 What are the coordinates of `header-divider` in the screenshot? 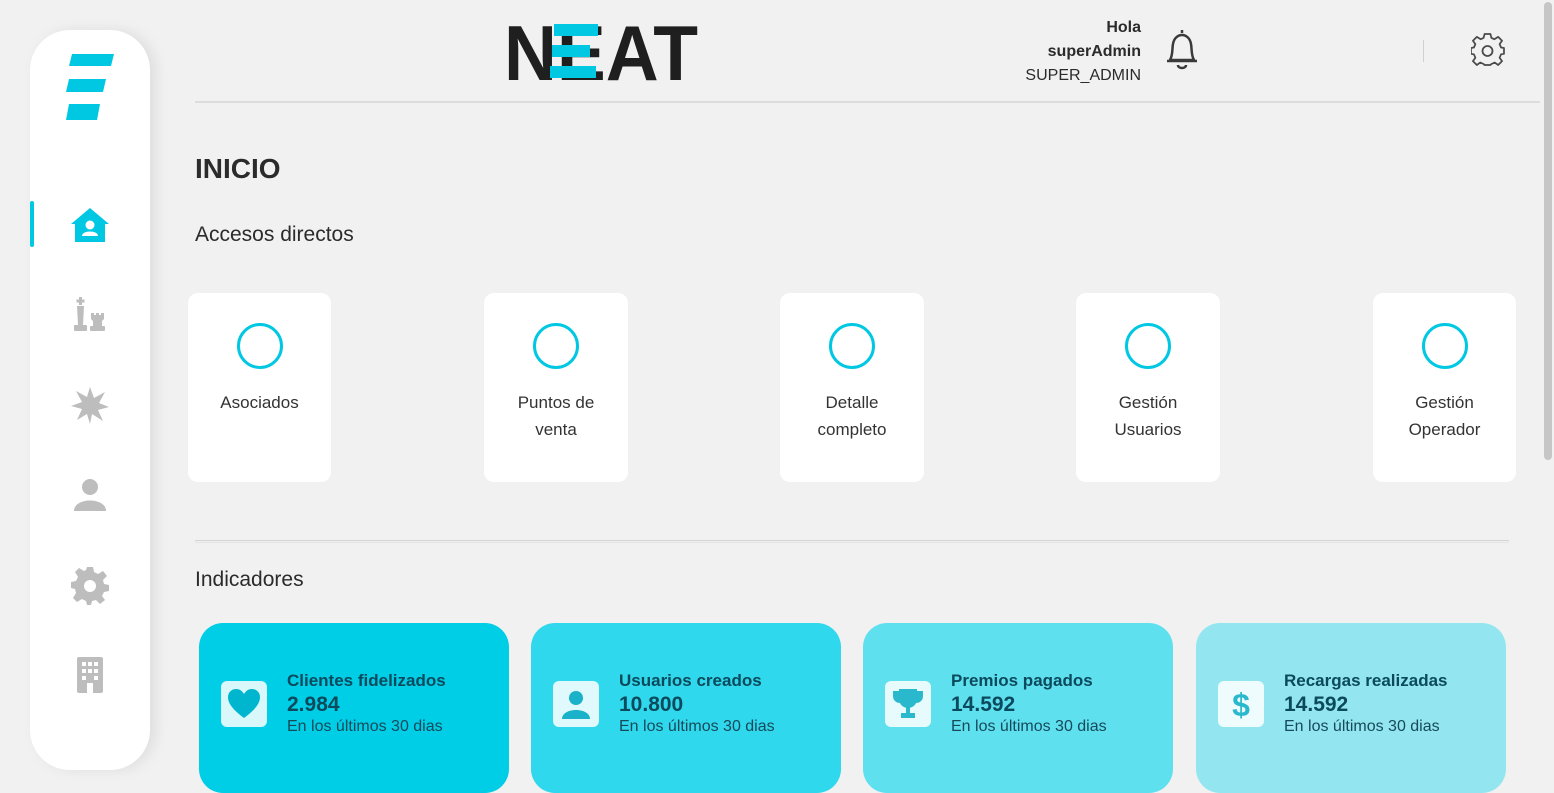 It's located at (867, 102).